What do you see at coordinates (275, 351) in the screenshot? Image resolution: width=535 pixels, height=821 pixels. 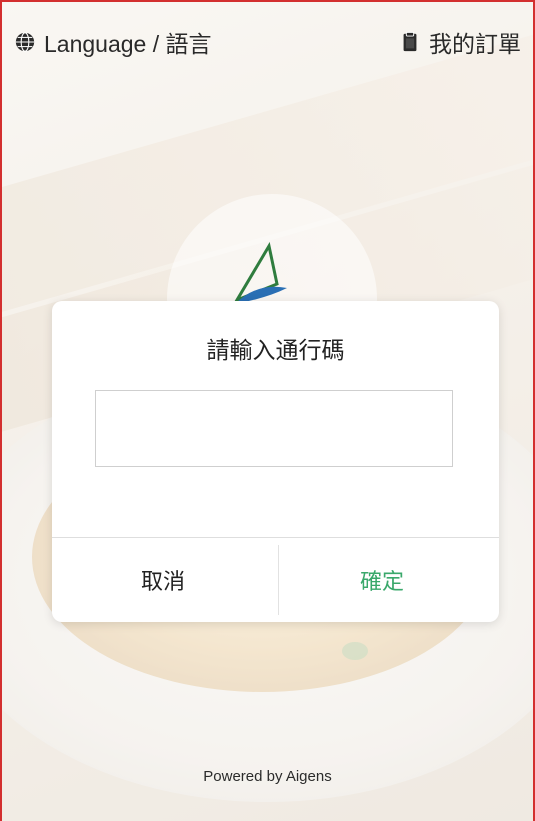 I see `dialog-title: 請輸入通行碼` at bounding box center [275, 351].